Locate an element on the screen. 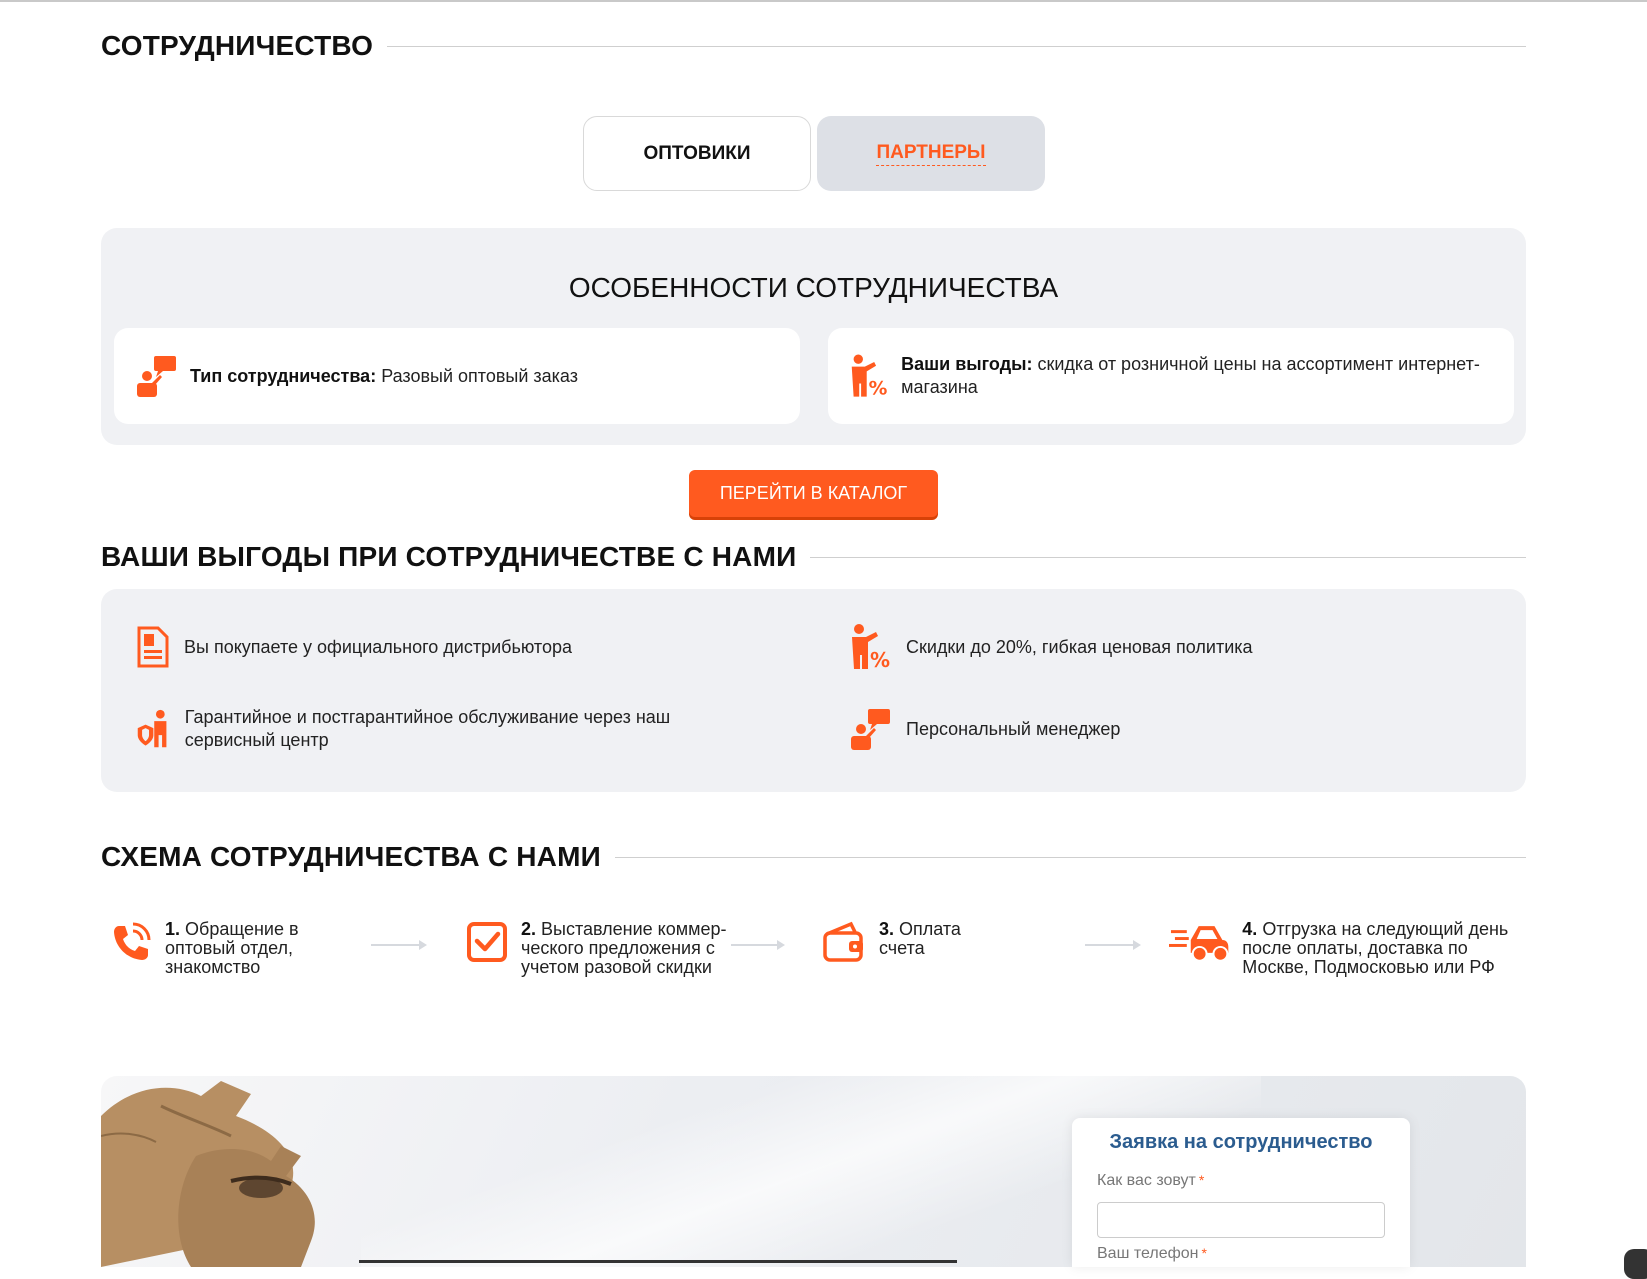 This screenshot has height=1279, width=1647. step-number: 4. is located at coordinates (1250, 929).